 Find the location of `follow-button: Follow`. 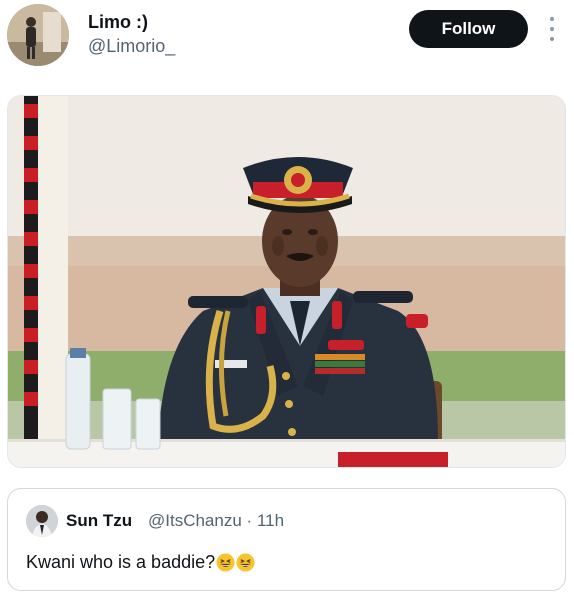

follow-button: Follow is located at coordinates (468, 29).